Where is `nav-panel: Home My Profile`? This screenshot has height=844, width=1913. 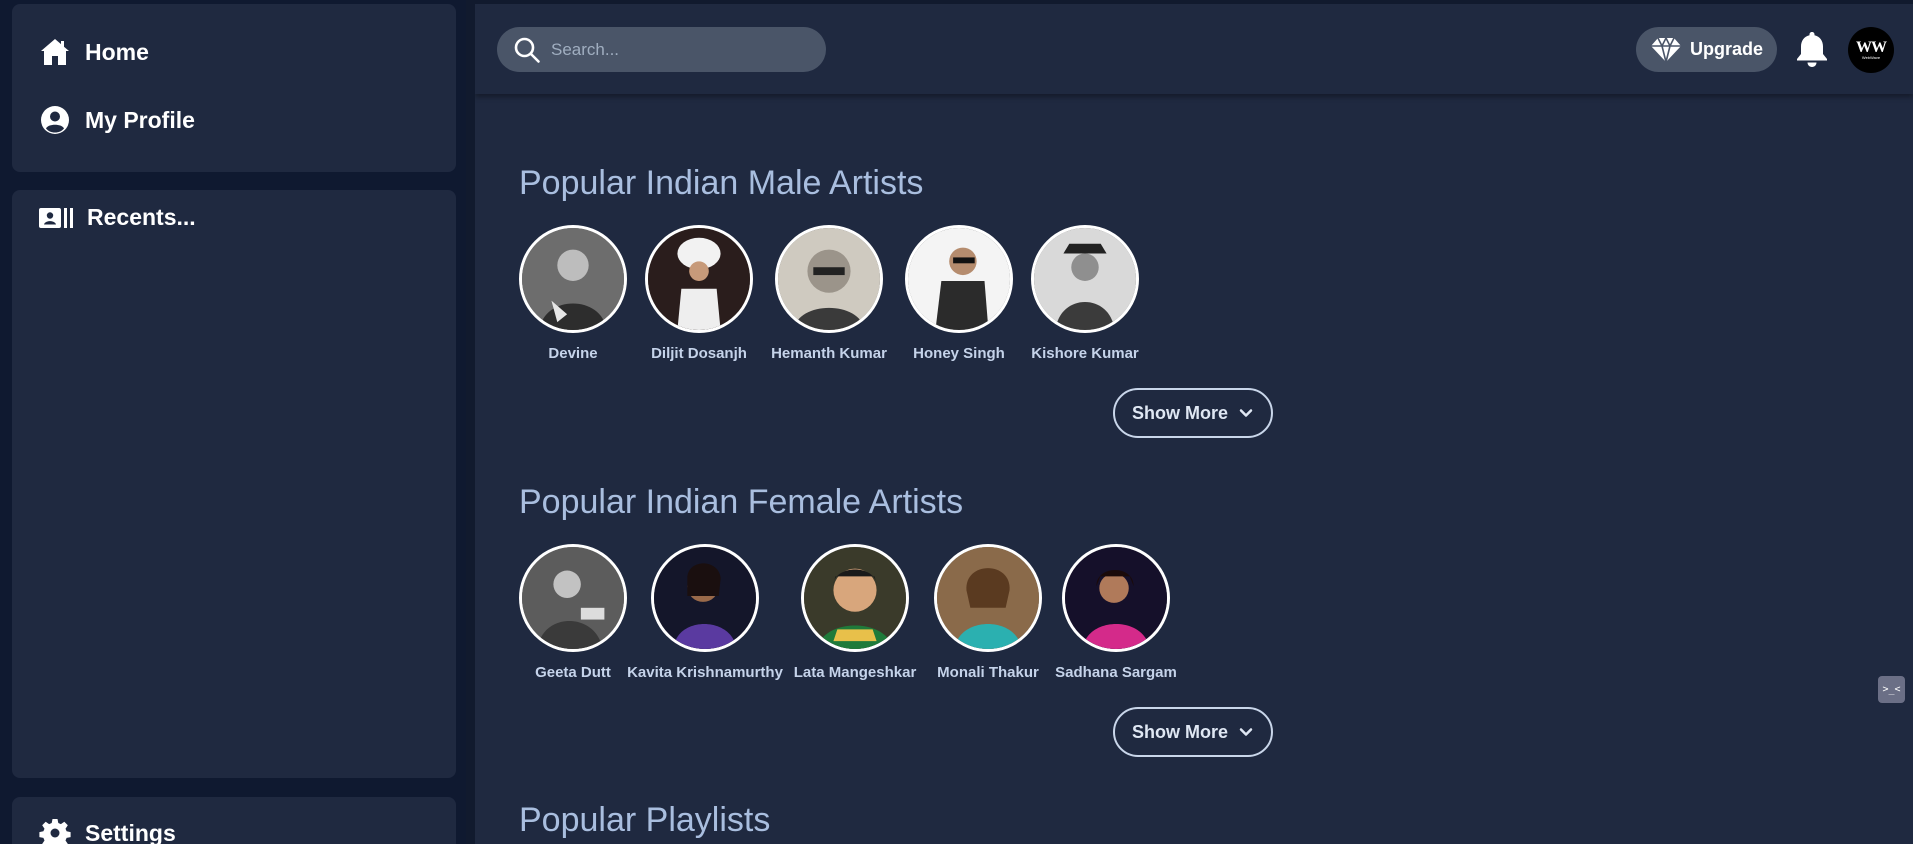
nav-panel: Home My Profile is located at coordinates (234, 88).